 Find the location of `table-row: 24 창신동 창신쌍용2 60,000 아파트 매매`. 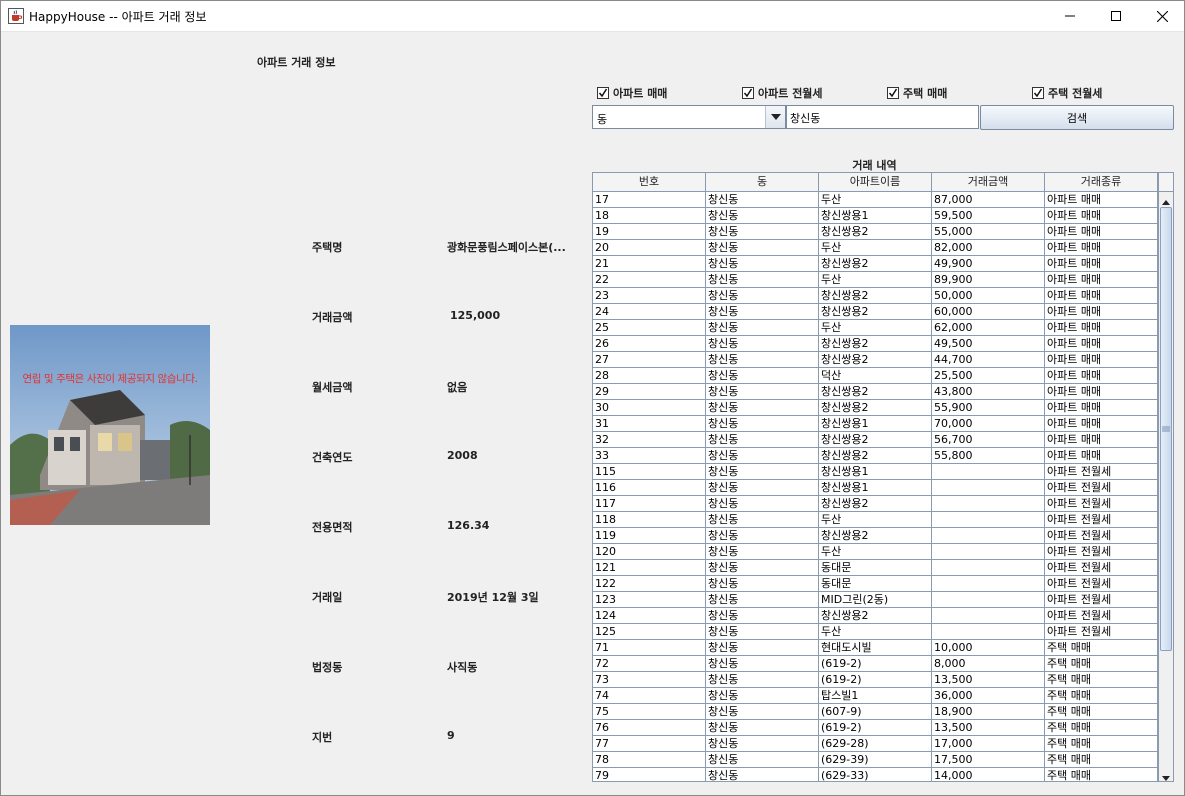

table-row: 24 창신동 창신쌍용2 60,000 아파트 매매 is located at coordinates (875, 312).